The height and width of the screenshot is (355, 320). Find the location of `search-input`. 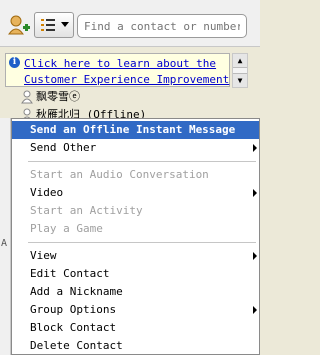

search-input is located at coordinates (162, 26).